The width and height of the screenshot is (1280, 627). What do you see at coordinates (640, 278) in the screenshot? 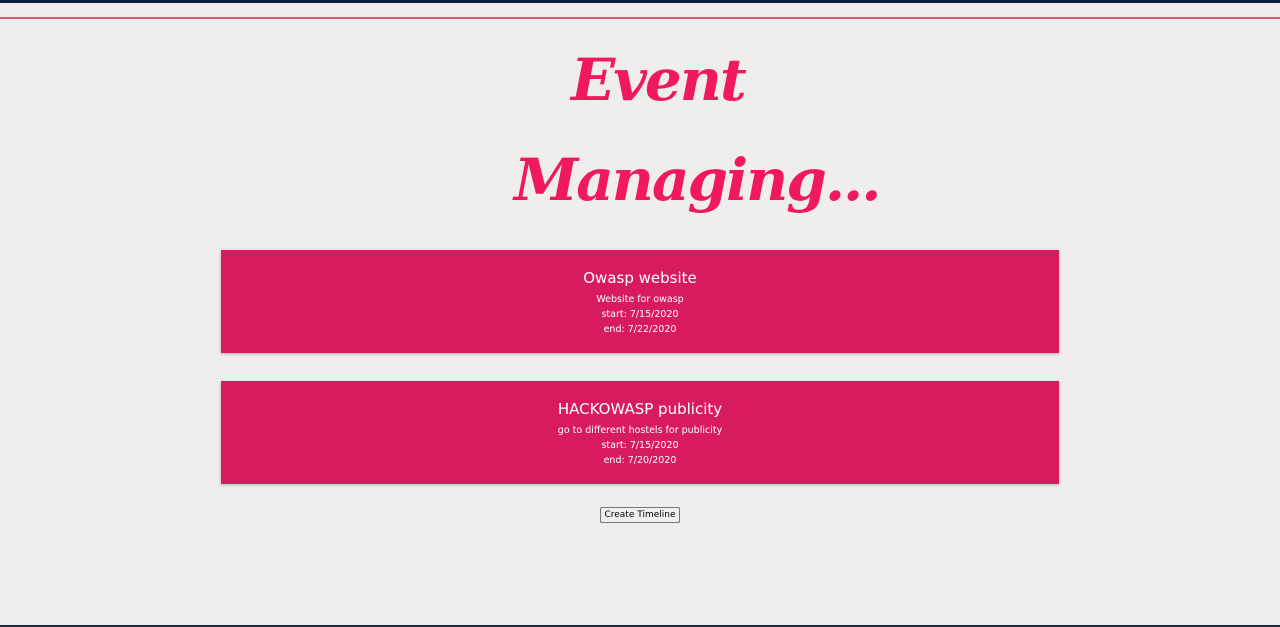
I see `event-title: Owasp website` at bounding box center [640, 278].